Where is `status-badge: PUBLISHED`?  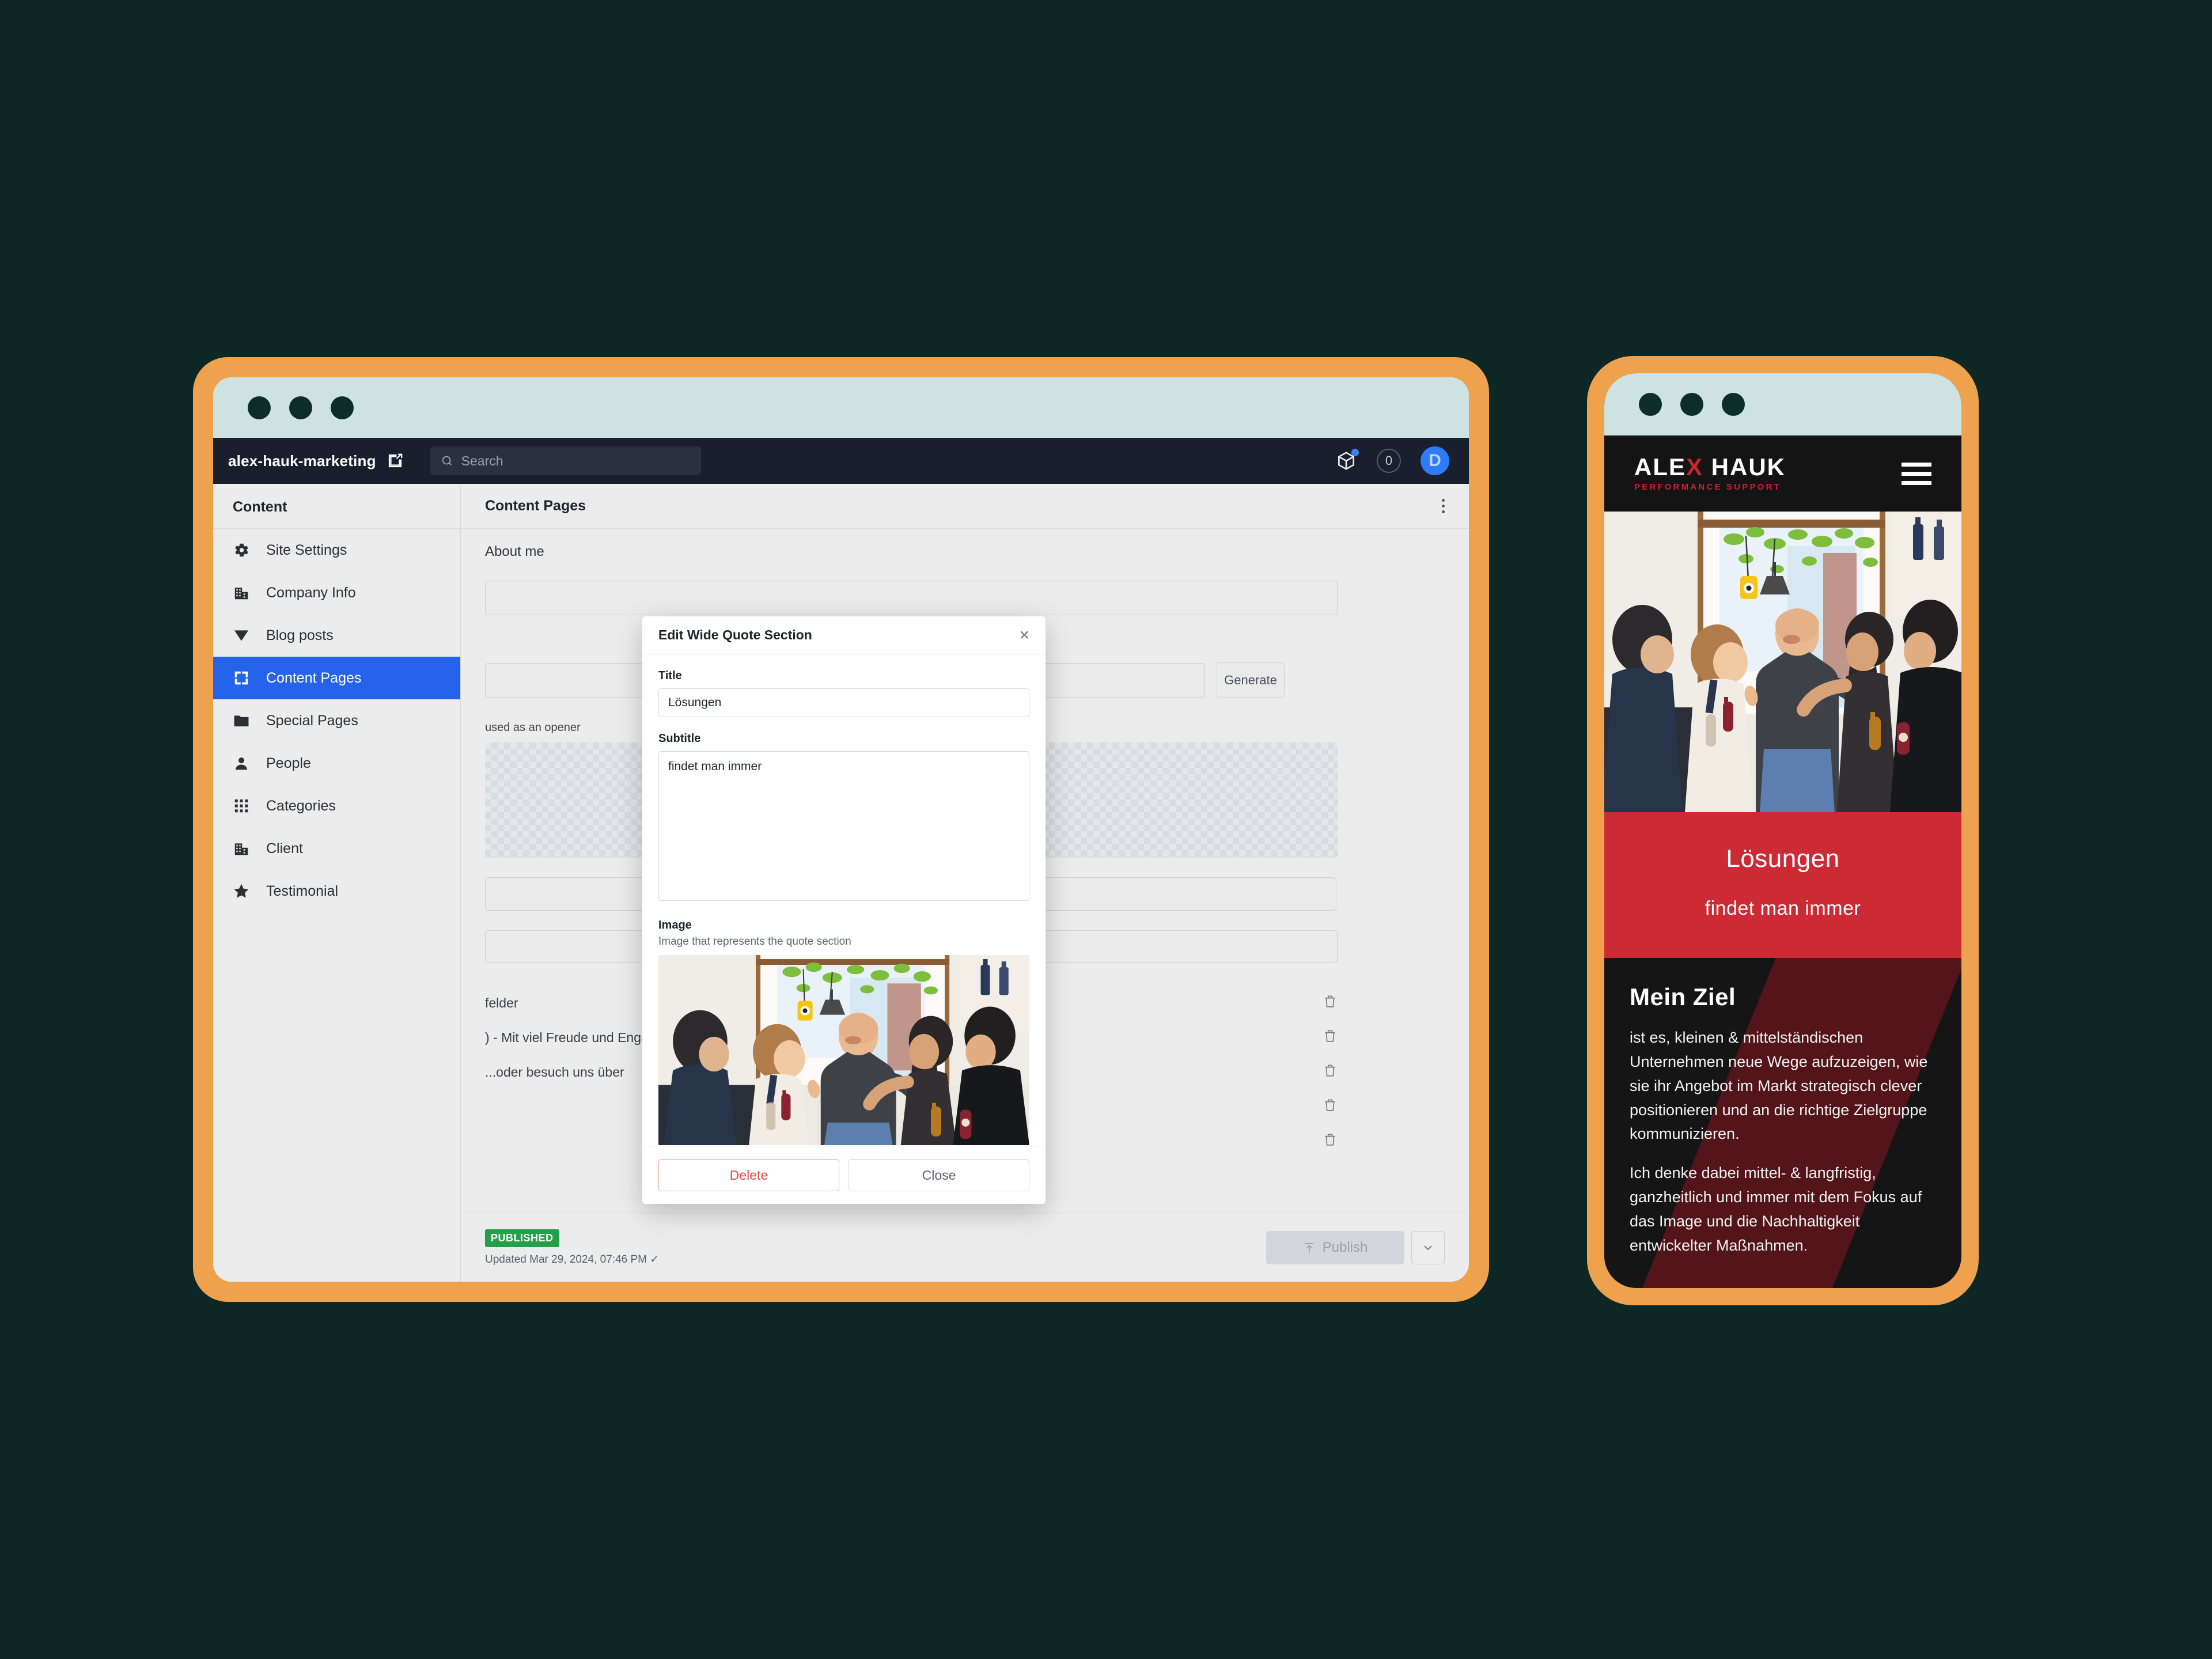
status-badge: PUBLISHED is located at coordinates (522, 1238).